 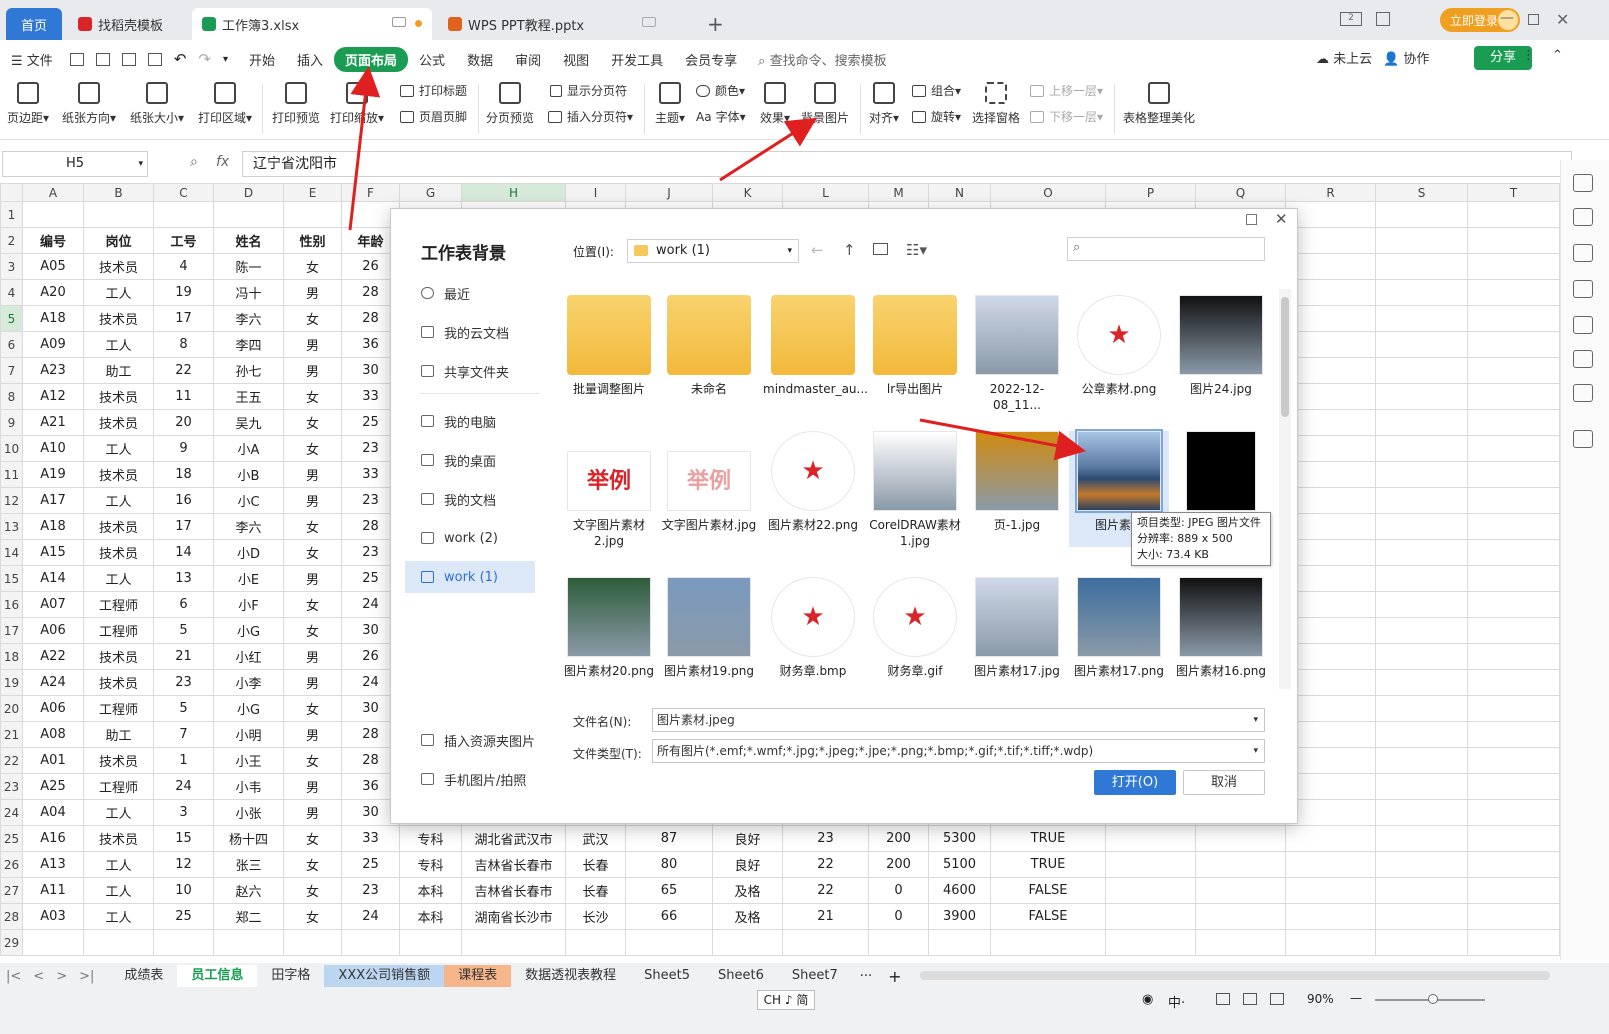 What do you see at coordinates (217, 976) in the screenshot?
I see `sheet-tab: 员工信息` at bounding box center [217, 976].